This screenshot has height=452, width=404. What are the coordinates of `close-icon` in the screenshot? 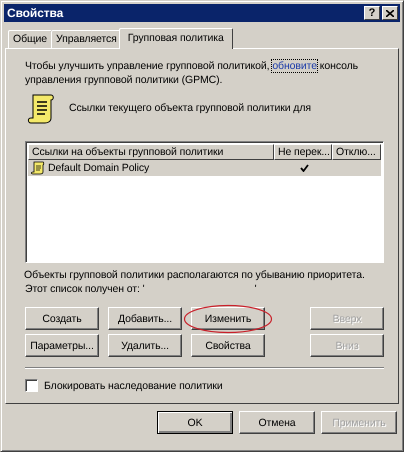 It's located at (390, 13).